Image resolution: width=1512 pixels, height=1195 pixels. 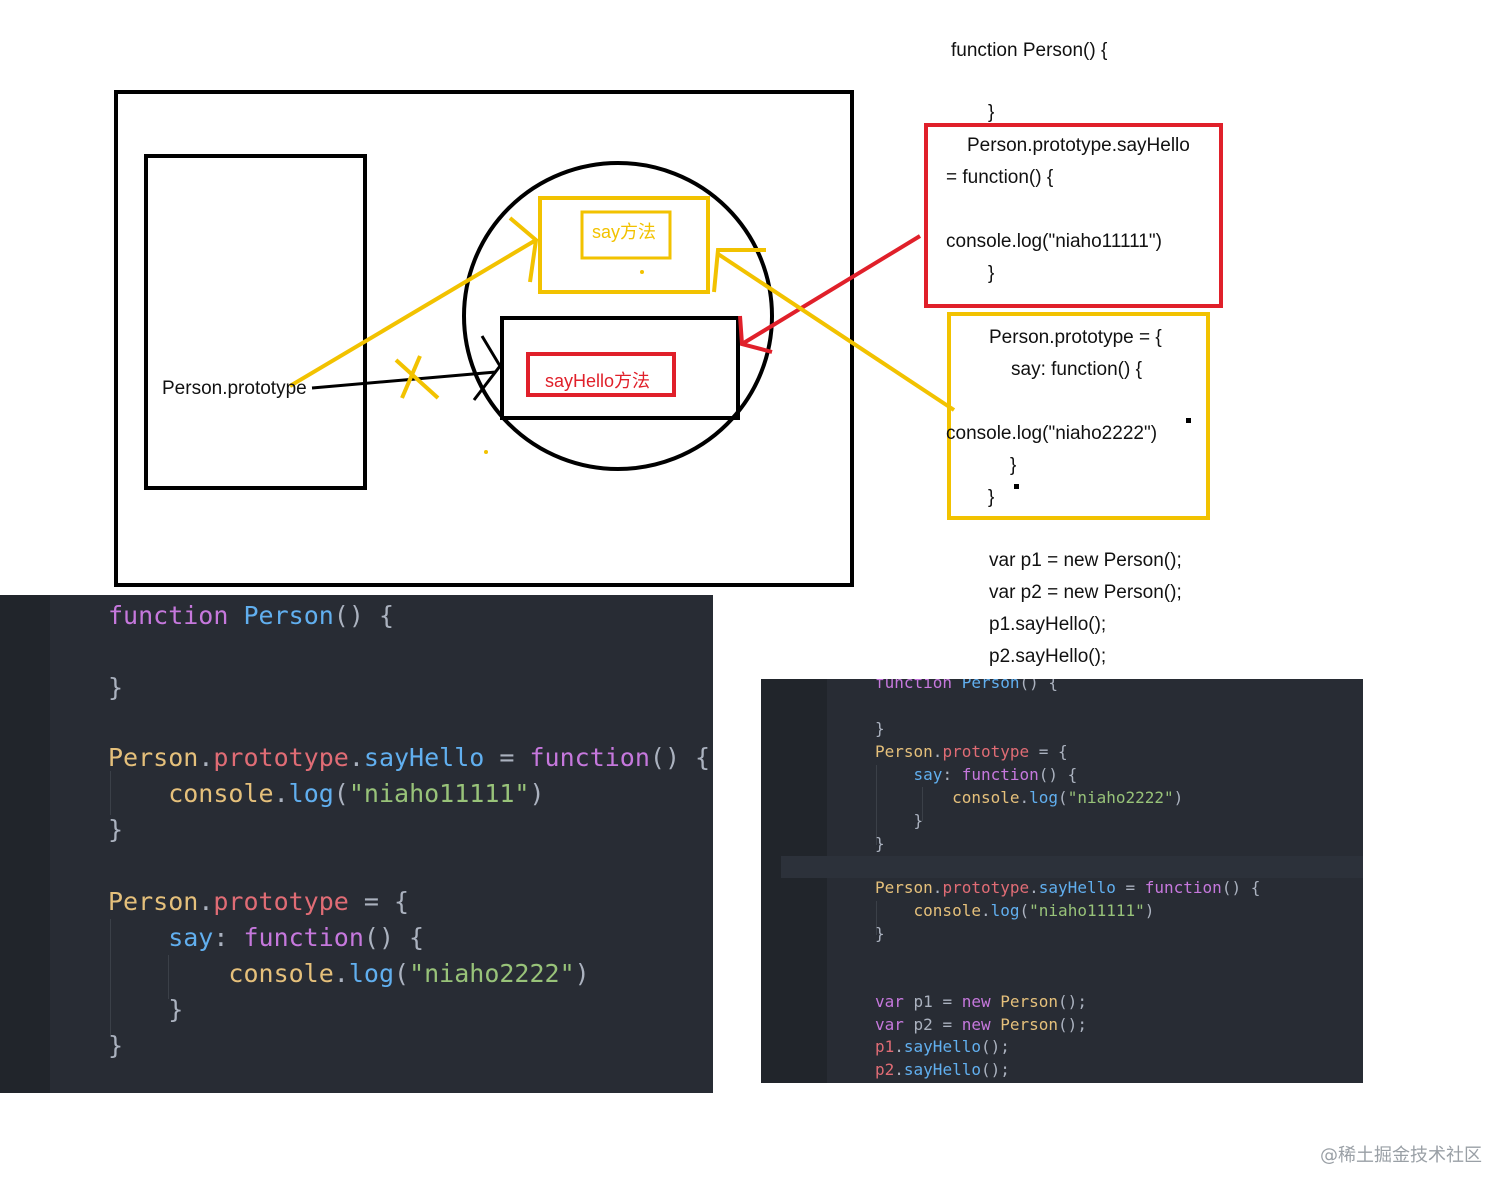 I want to click on code-line: var p1 = new Person();, so click(x=981, y=1001).